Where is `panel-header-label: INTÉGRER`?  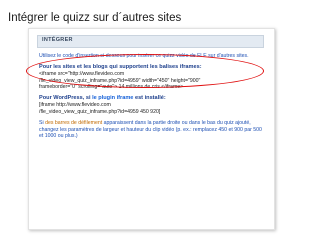
panel-header-label: INTÉGRER is located at coordinates (57, 40).